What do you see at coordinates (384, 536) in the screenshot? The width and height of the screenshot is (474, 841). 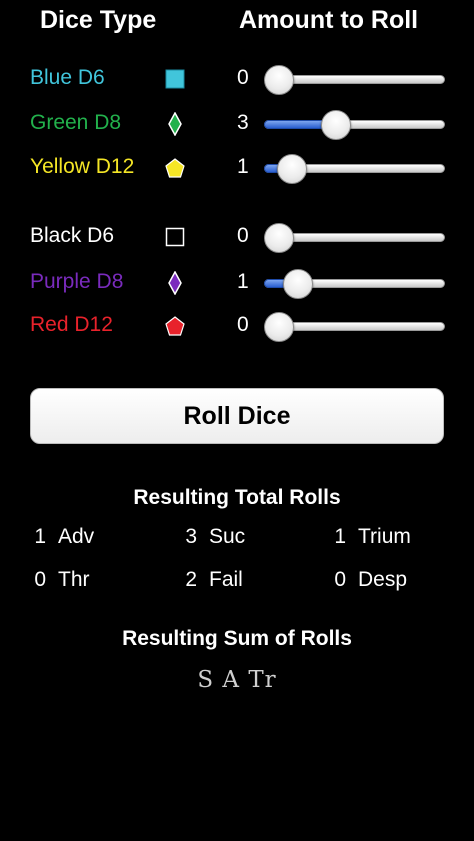 I see `stat-label: Trium` at bounding box center [384, 536].